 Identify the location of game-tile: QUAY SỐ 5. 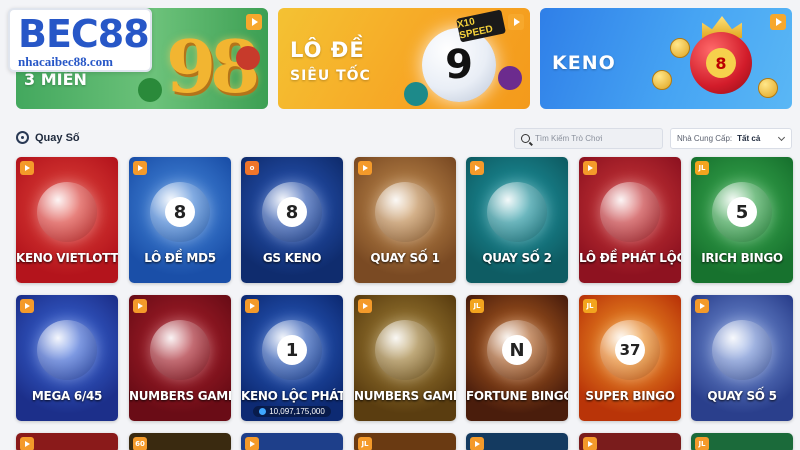
(742, 358).